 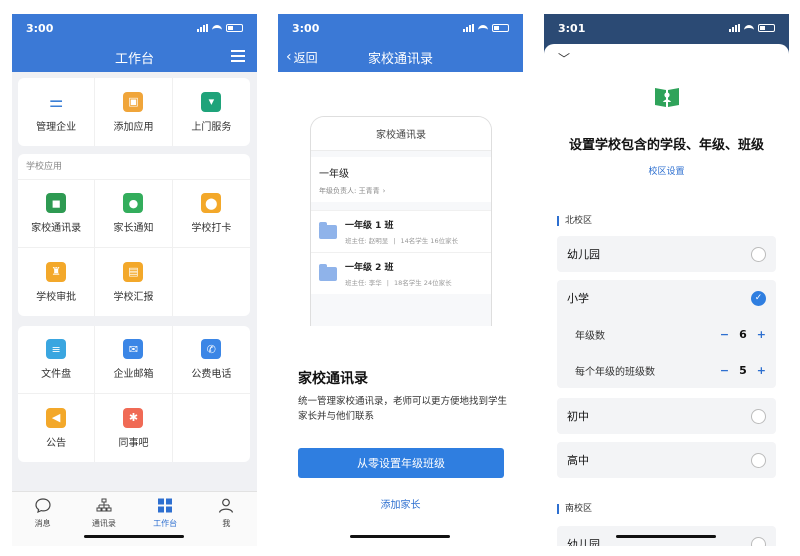 I want to click on app-label: 家长通知, so click(x=133, y=228).